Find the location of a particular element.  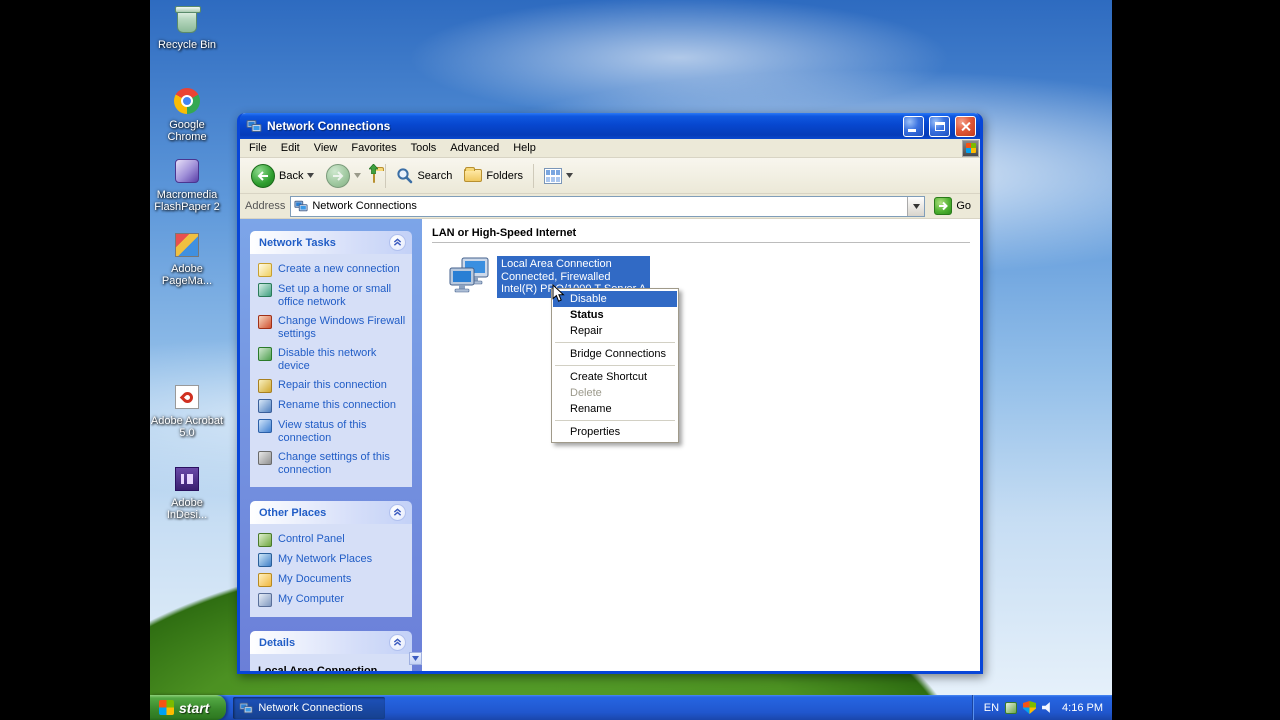

context-menu-item-status: Status is located at coordinates (615, 315).